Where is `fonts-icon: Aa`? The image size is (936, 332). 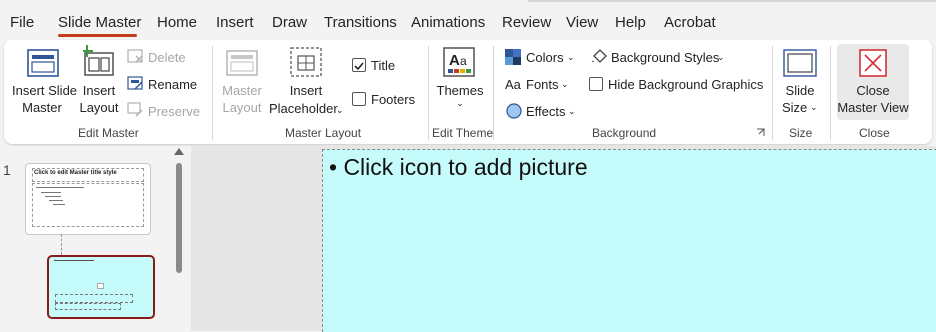 fonts-icon: Aa is located at coordinates (513, 84).